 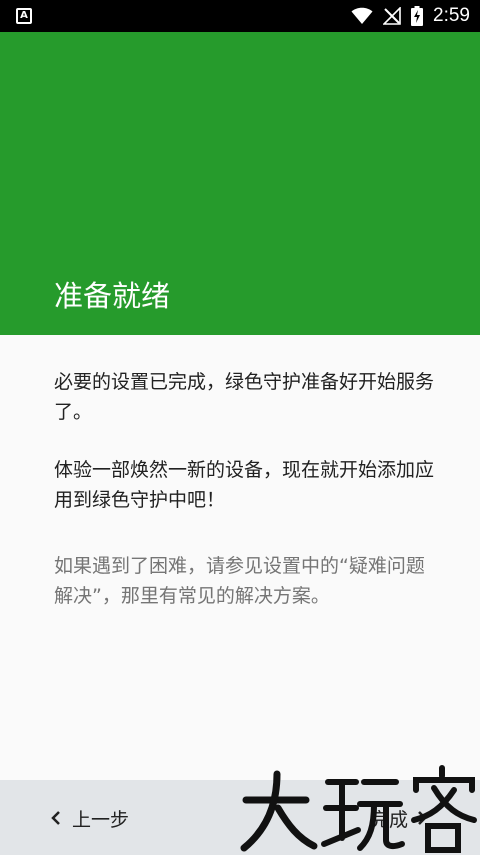 What do you see at coordinates (451, 16) in the screenshot?
I see `status-time: 2:59` at bounding box center [451, 16].